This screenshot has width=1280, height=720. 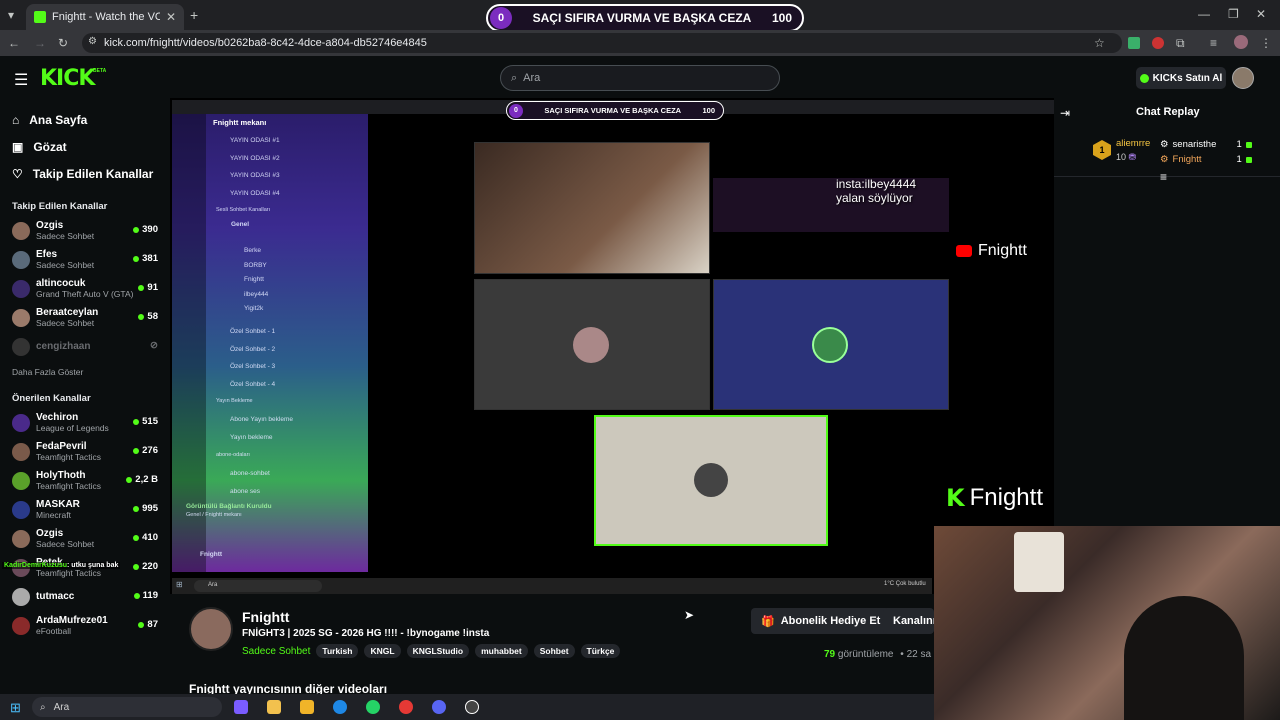 What do you see at coordinates (150, 229) in the screenshot?
I see `viewer-count-value: 390` at bounding box center [150, 229].